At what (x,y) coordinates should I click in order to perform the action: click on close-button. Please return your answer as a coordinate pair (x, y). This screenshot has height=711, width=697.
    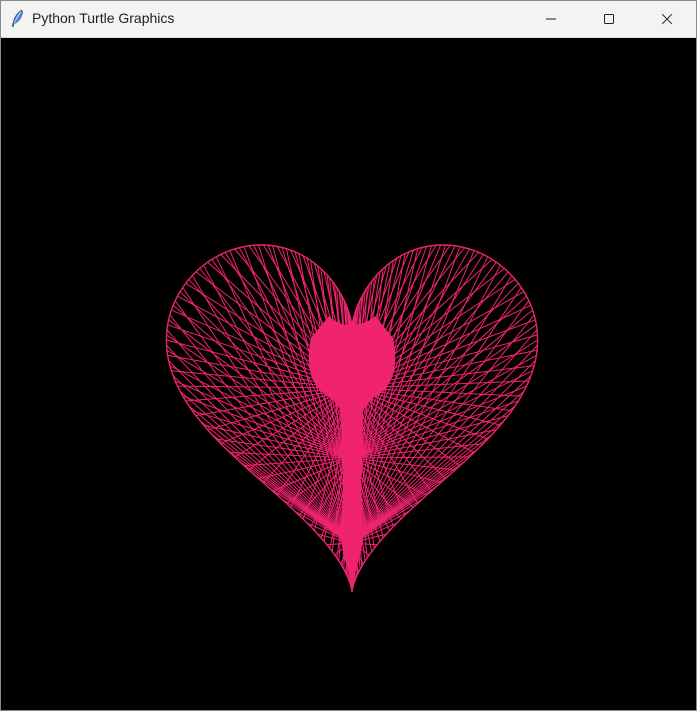
    Looking at the image, I should click on (667, 19).